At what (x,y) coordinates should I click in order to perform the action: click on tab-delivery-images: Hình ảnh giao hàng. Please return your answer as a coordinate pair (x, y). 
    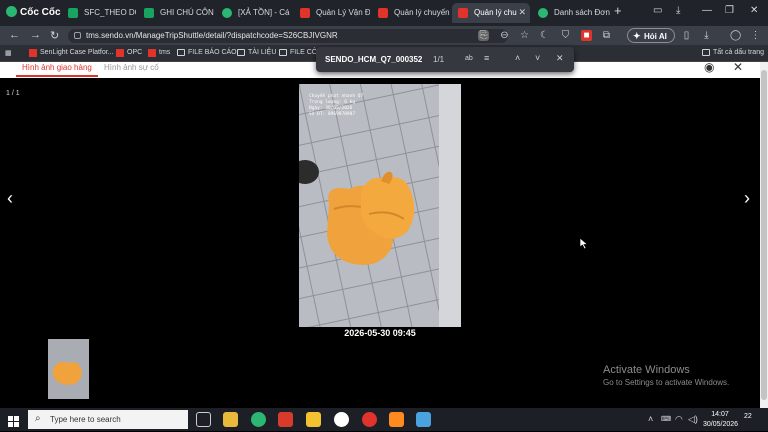
    Looking at the image, I should click on (57, 70).